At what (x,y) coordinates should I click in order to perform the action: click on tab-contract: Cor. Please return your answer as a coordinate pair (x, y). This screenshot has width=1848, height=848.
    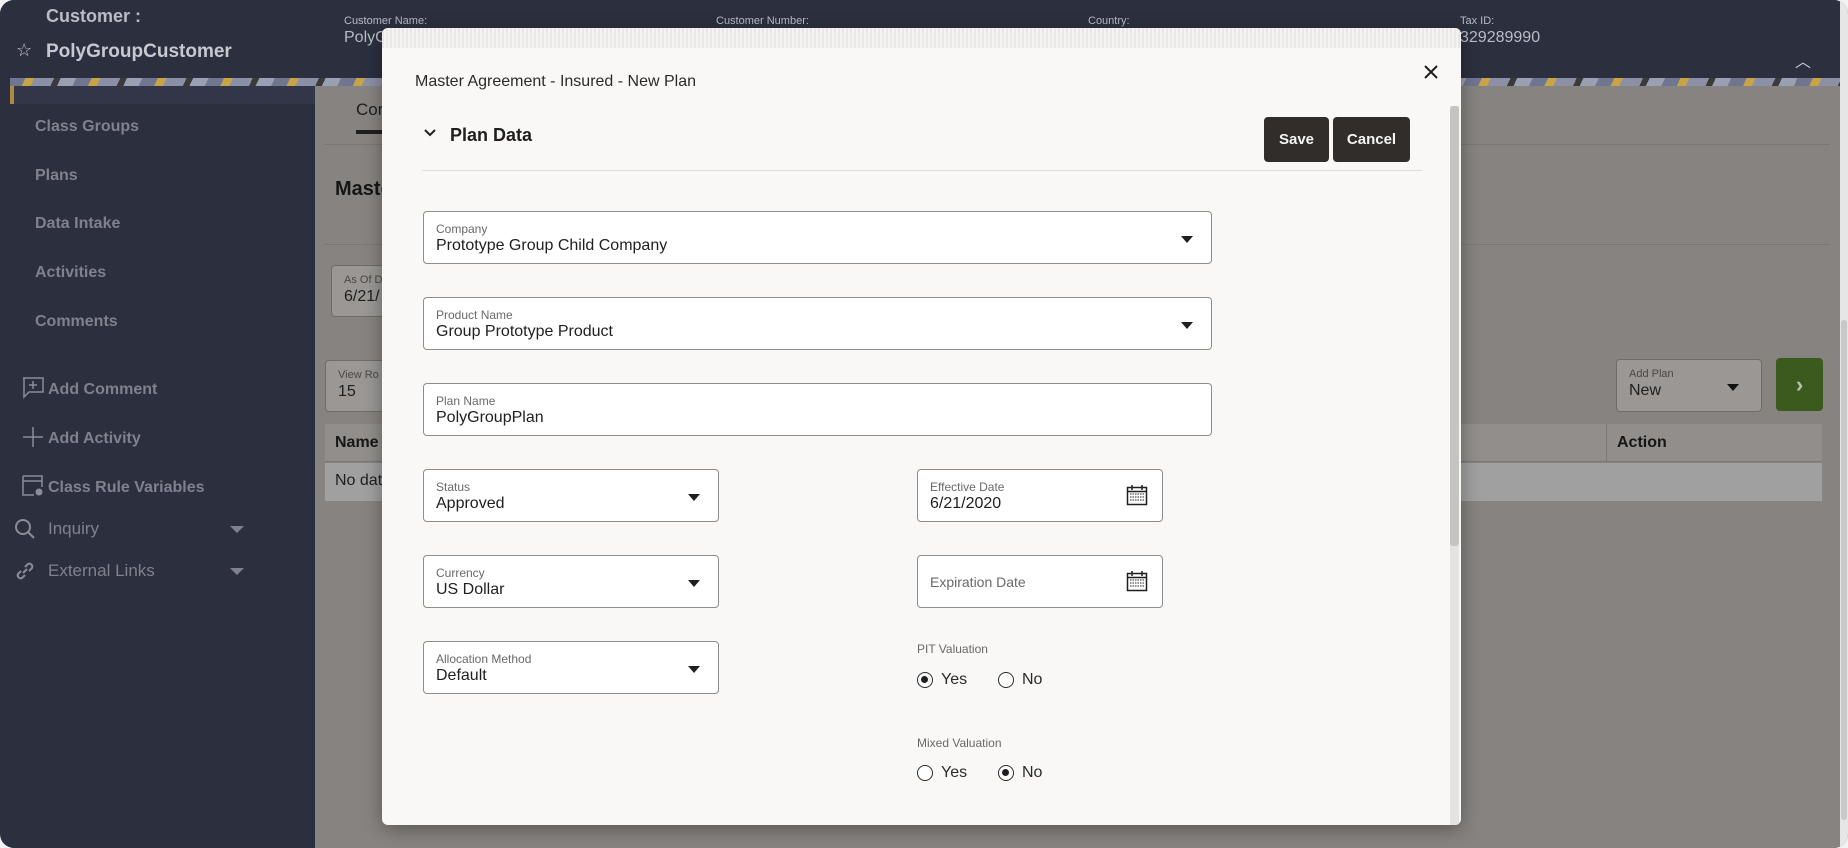
    Looking at the image, I should click on (369, 110).